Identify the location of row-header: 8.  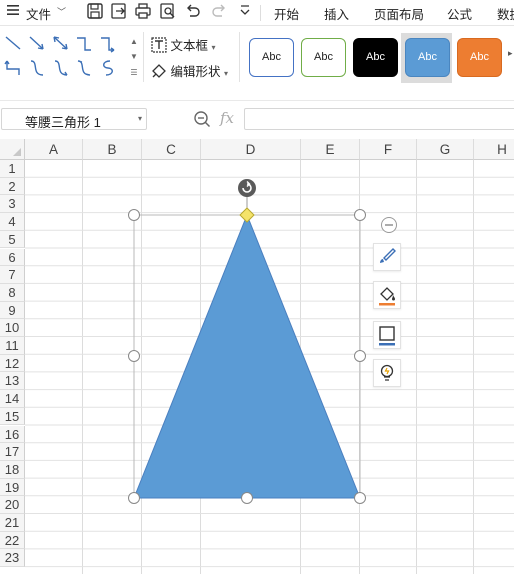
(12, 292).